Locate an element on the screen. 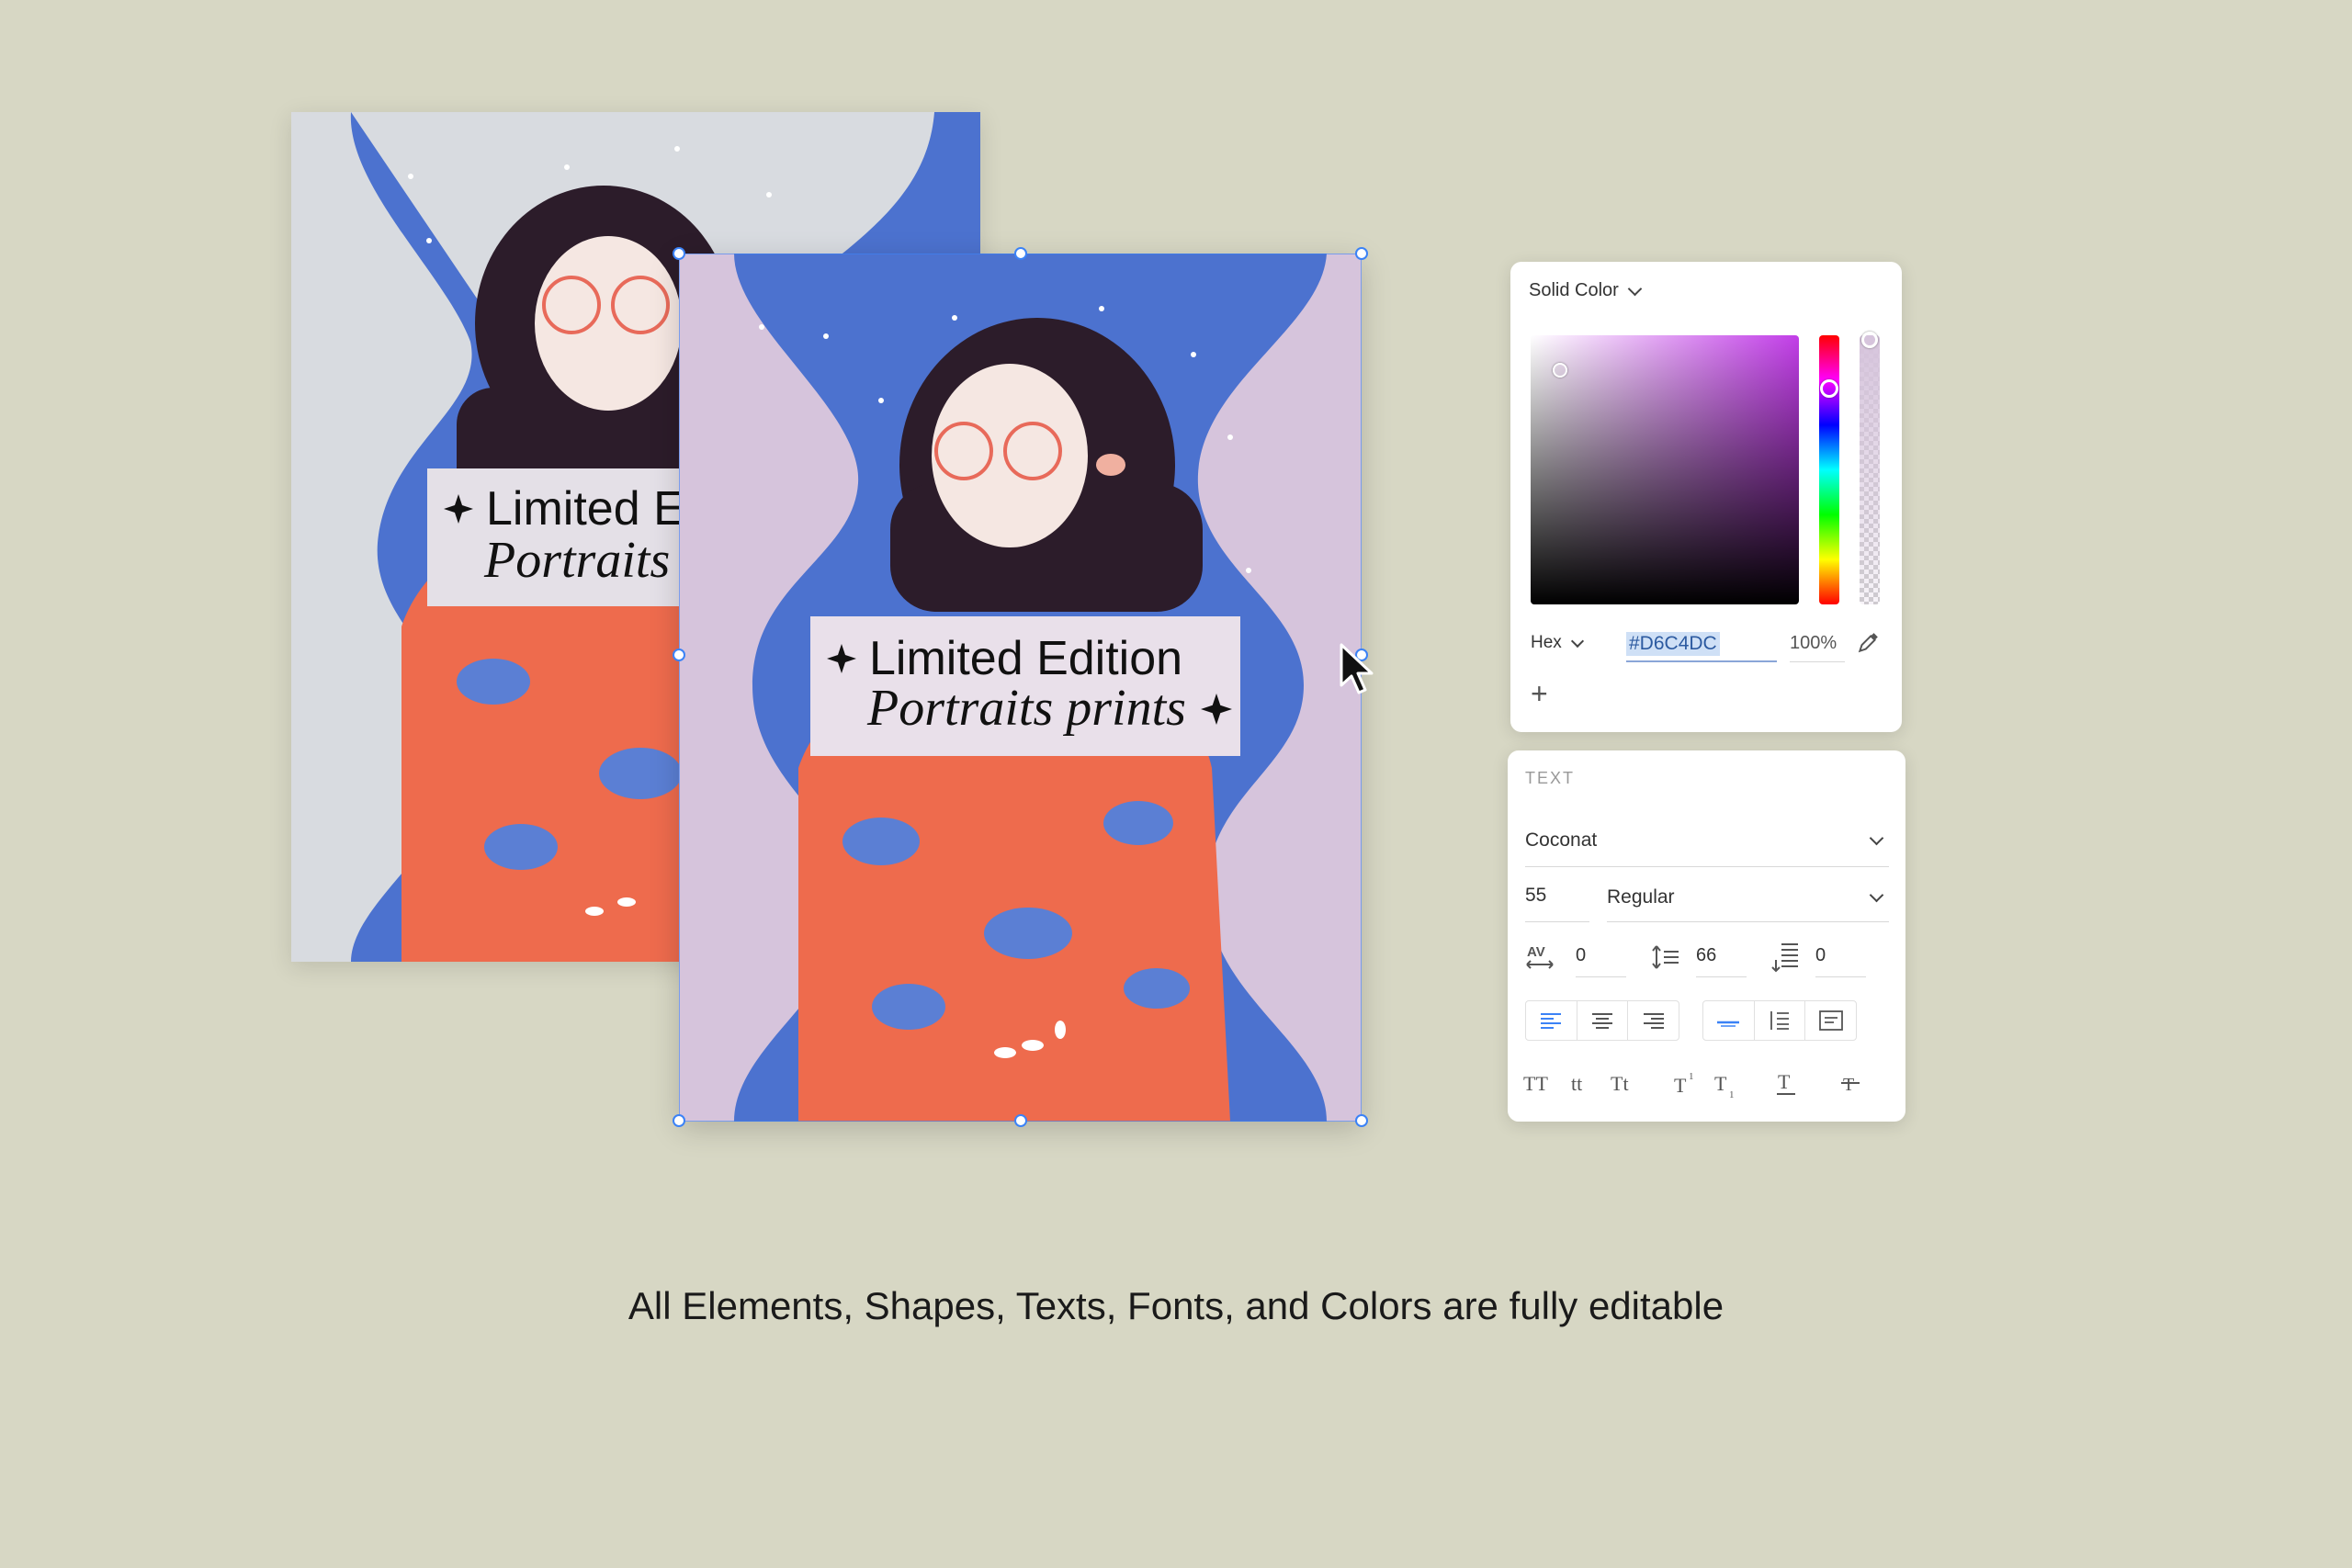 The width and height of the screenshot is (2352, 1568). font-weight-dropdown: Regular is located at coordinates (1748, 904).